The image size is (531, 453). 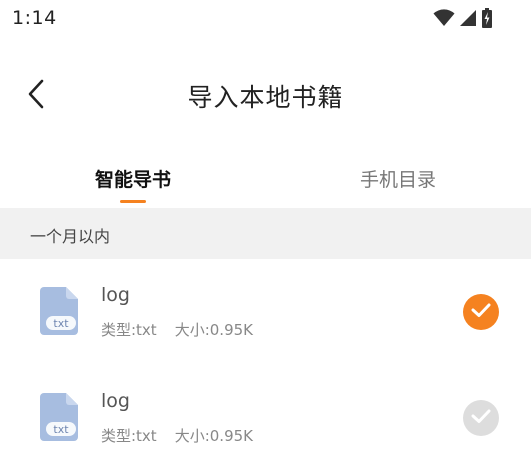 What do you see at coordinates (468, 18) in the screenshot?
I see `cellular-signal-icon` at bounding box center [468, 18].